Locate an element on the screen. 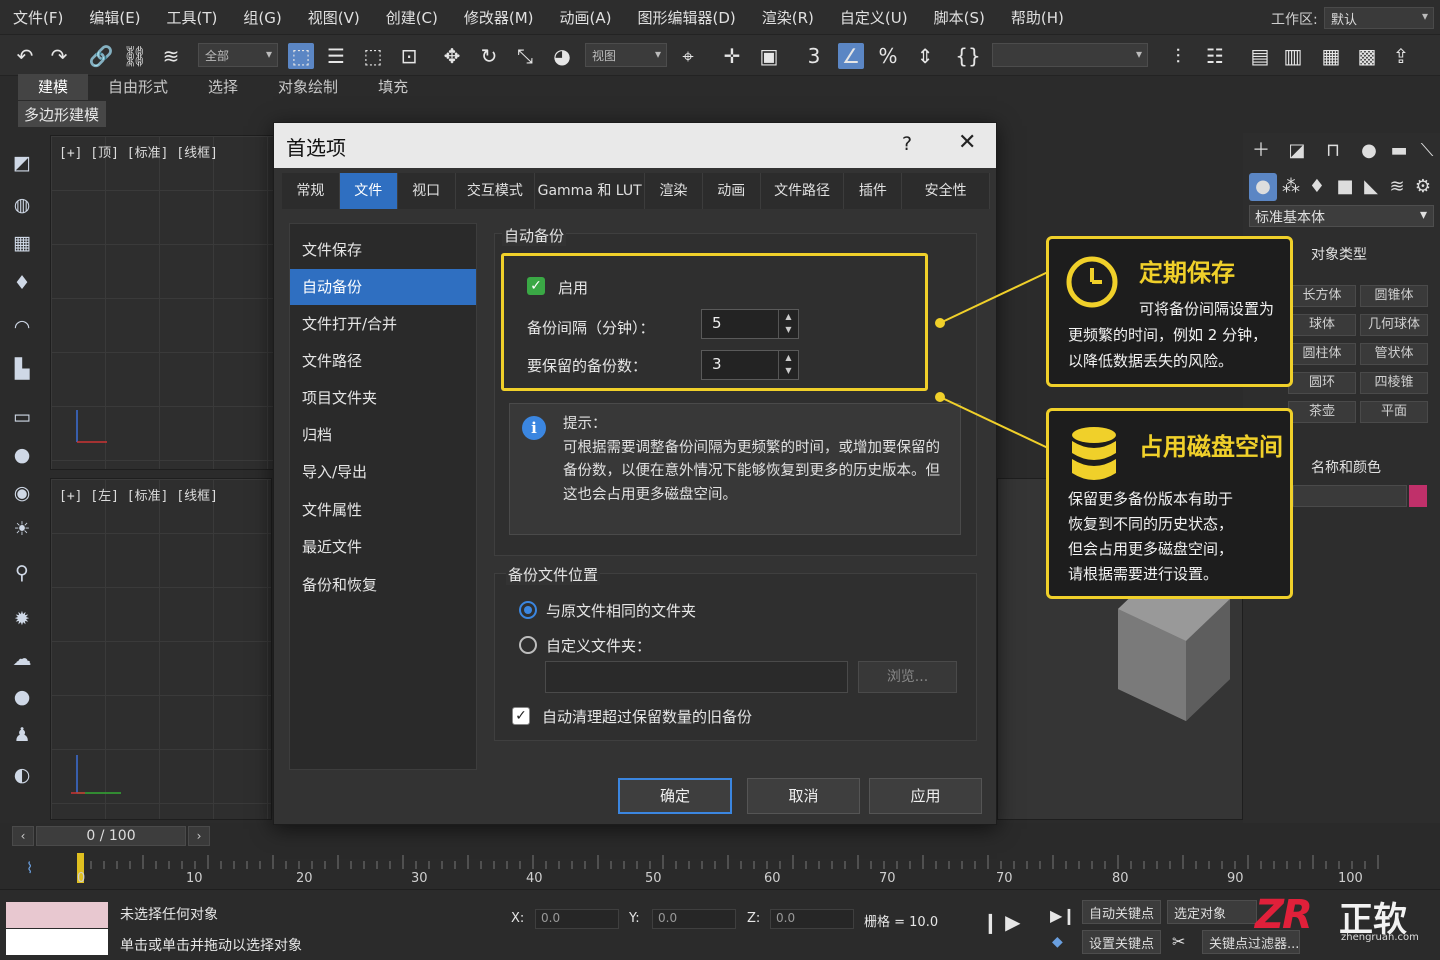 The height and width of the screenshot is (960, 1440). maxscript-listener-pink is located at coordinates (57, 915).